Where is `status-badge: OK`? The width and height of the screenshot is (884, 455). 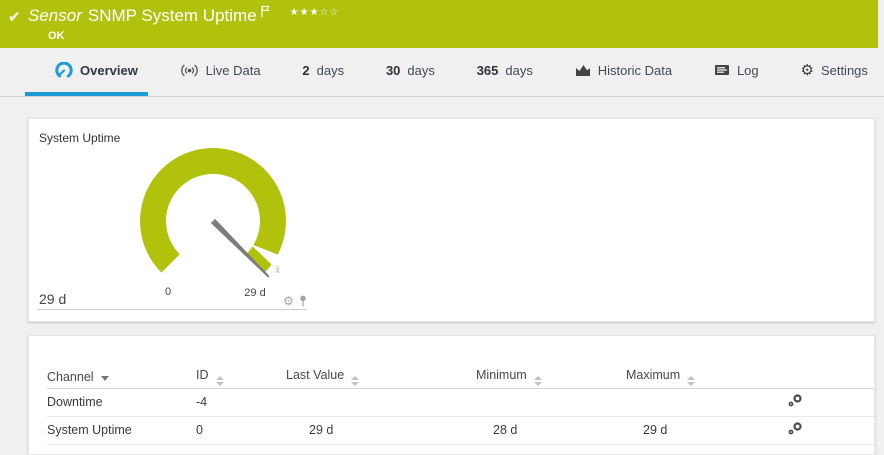 status-badge: OK is located at coordinates (56, 36).